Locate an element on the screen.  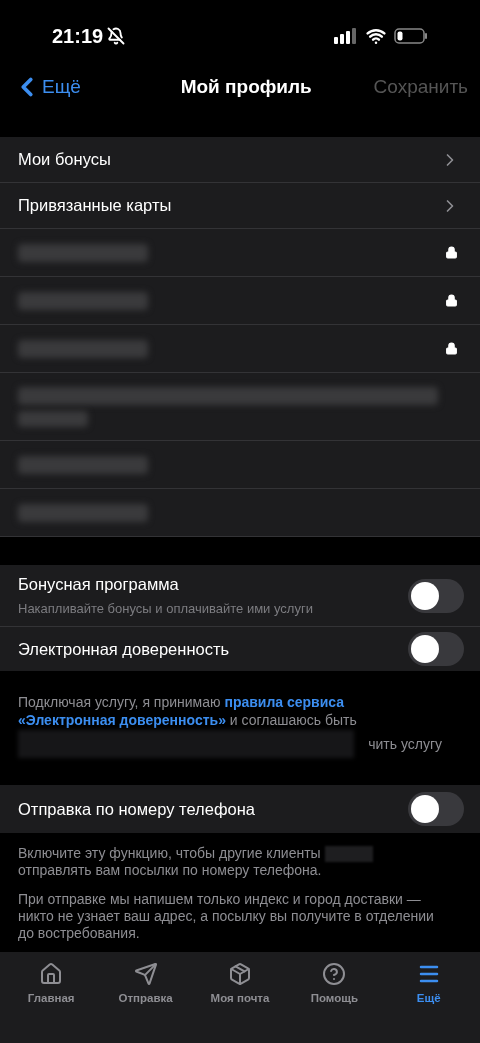
tab-bar-item: Моя почта is located at coordinates (239, 985).